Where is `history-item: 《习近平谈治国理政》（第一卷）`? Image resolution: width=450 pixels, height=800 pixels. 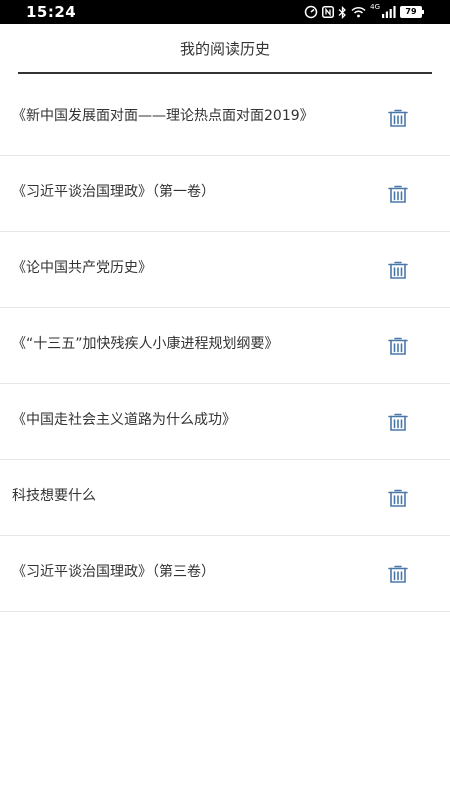
history-item: 《习近平谈治国理政》（第一卷） is located at coordinates (225, 194).